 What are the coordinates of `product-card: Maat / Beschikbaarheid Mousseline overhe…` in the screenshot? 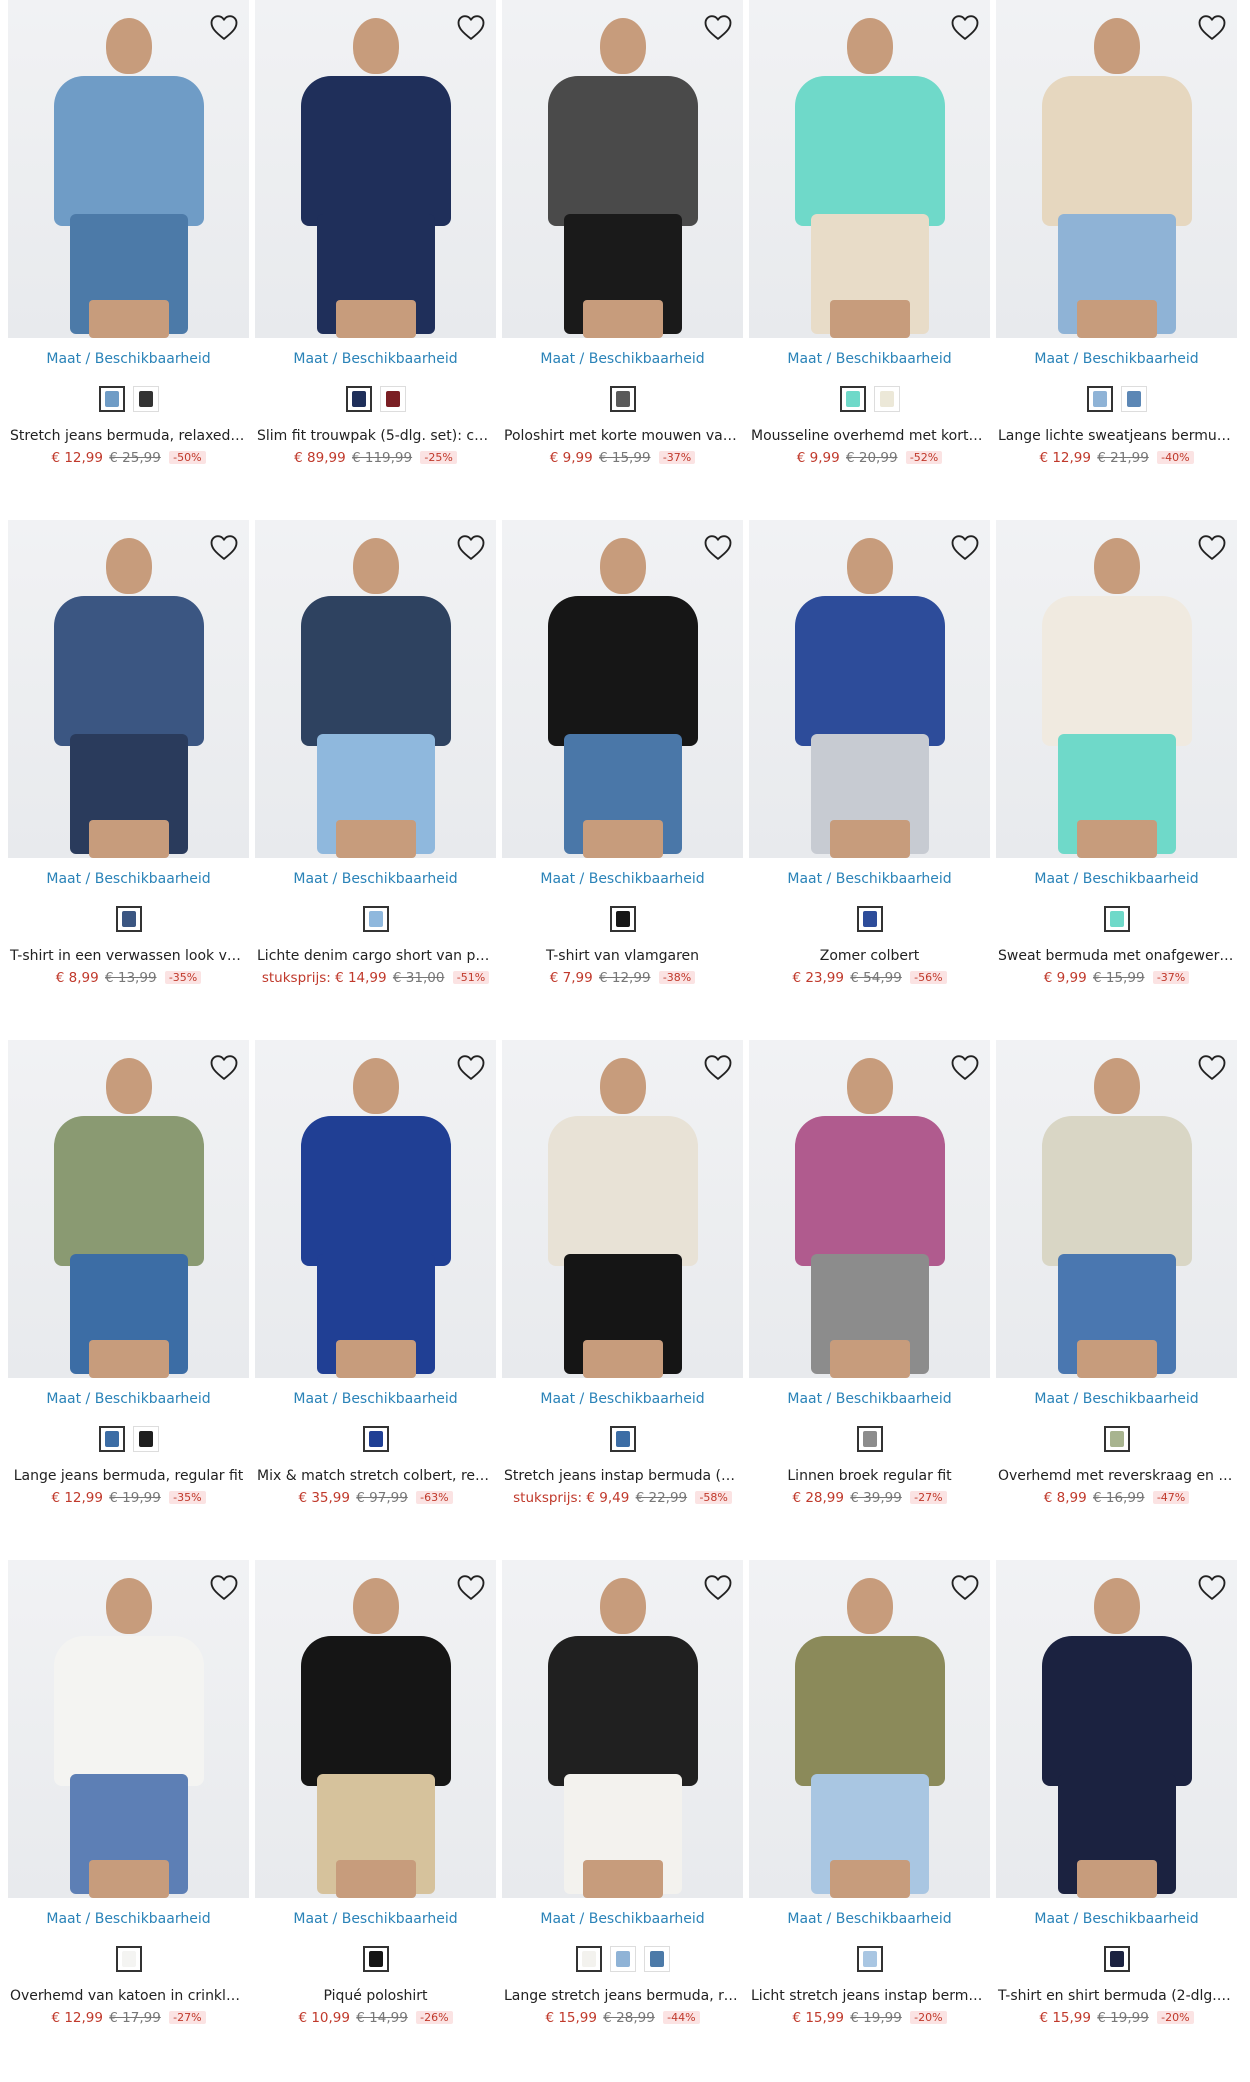 It's located at (869, 260).